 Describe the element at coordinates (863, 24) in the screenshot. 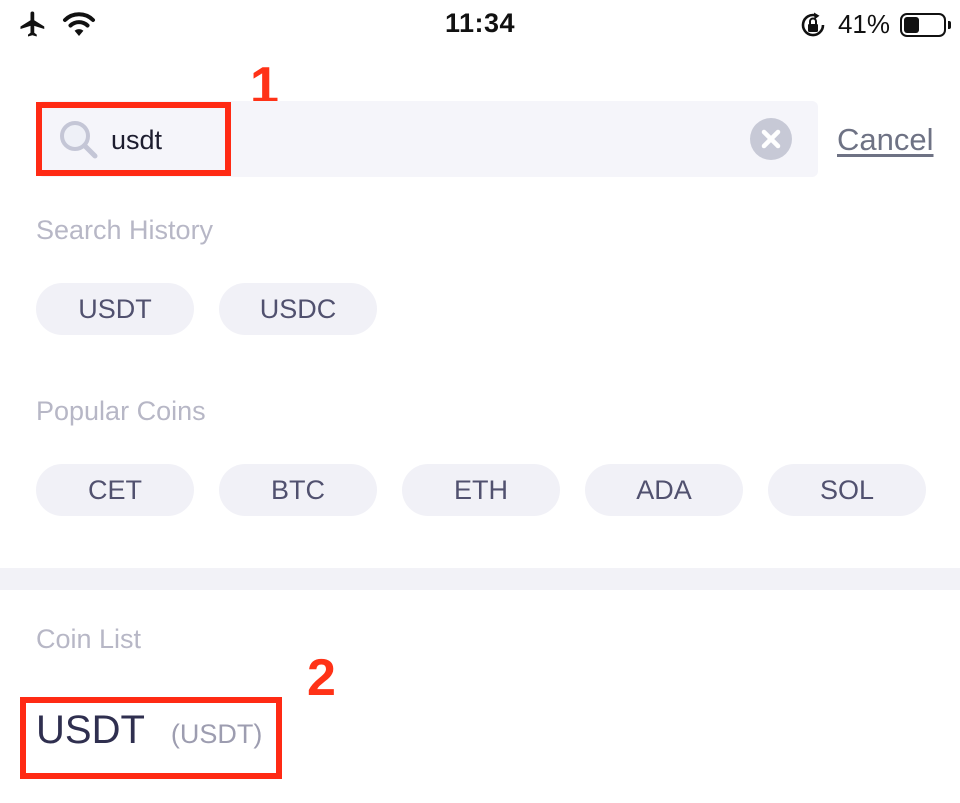

I see `battery-percentage: 41%` at that location.